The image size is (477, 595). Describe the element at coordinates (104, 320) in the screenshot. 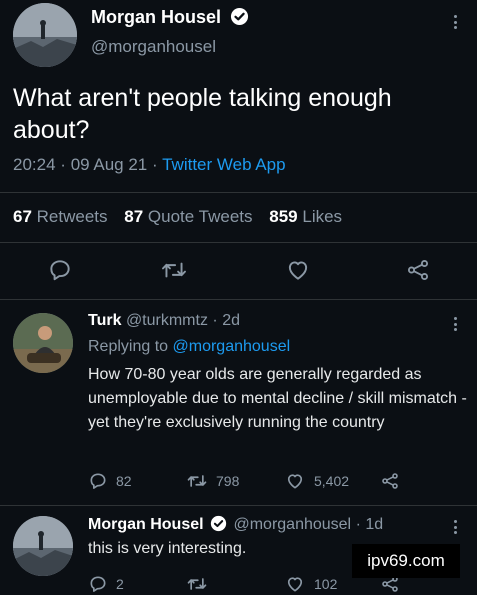

I see `reply-author-name: Turk` at that location.